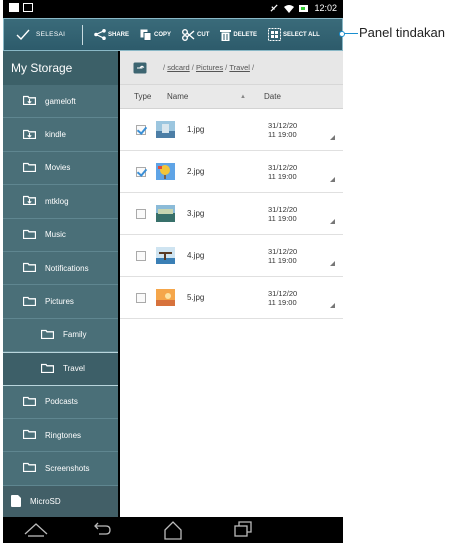 The image size is (465, 543). What do you see at coordinates (195, 34) in the screenshot?
I see `cut-button: CUT` at bounding box center [195, 34].